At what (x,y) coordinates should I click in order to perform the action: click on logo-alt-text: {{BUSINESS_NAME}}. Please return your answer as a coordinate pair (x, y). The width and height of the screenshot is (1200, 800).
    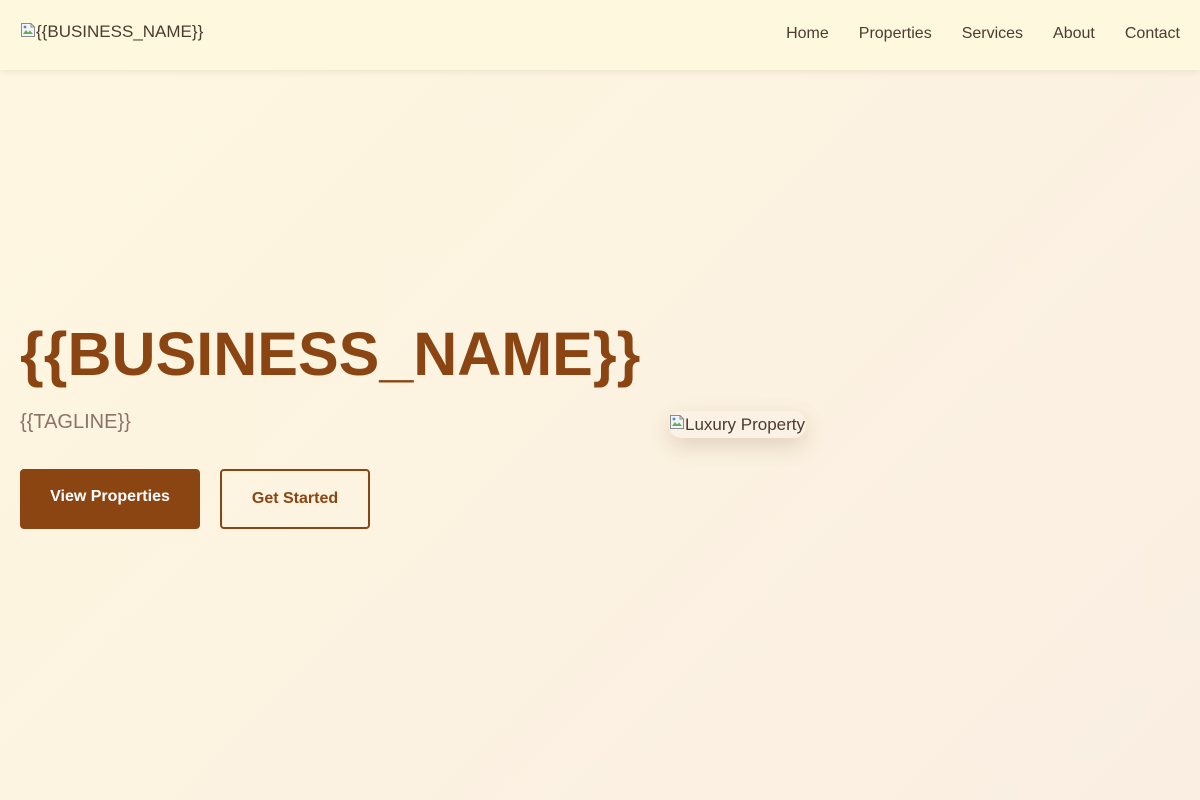
    Looking at the image, I should click on (120, 31).